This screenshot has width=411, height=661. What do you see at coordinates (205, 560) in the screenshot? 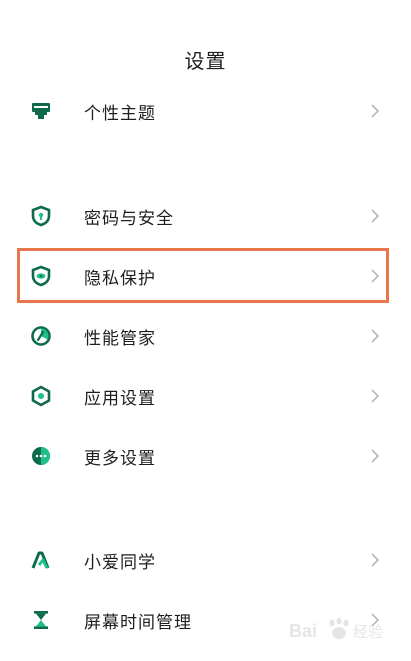
I see `settings-item-xiaoai: 小爱同学` at bounding box center [205, 560].